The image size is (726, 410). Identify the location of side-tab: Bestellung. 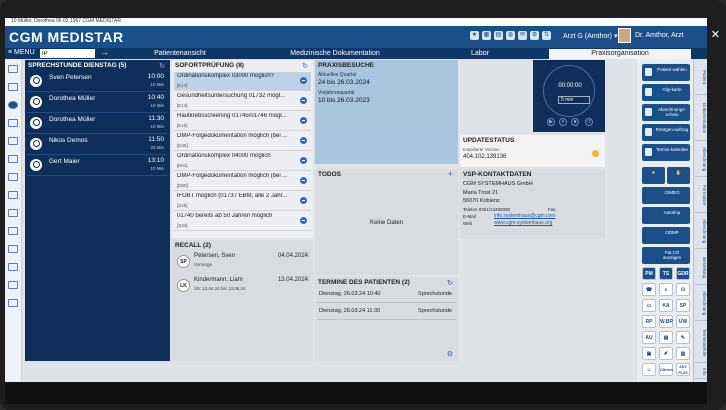
(701, 268).